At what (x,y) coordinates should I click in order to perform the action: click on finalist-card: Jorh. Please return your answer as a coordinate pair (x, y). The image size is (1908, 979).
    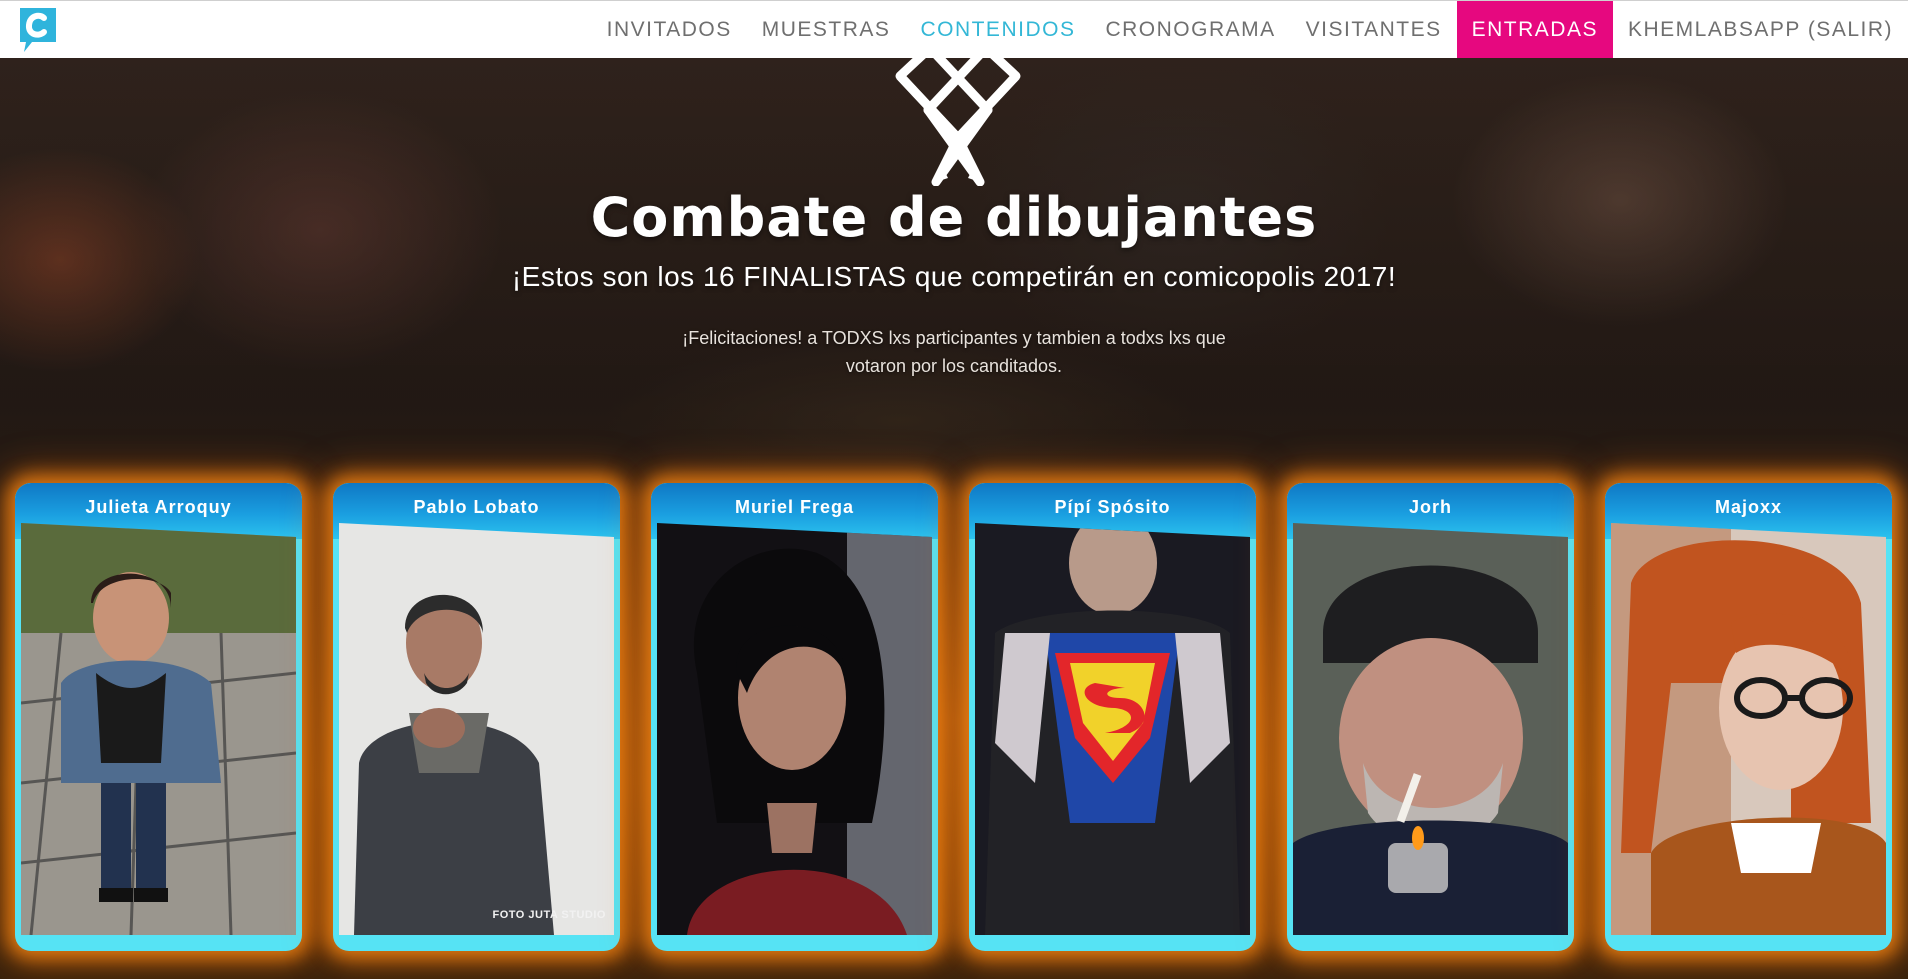
    Looking at the image, I should click on (1430, 717).